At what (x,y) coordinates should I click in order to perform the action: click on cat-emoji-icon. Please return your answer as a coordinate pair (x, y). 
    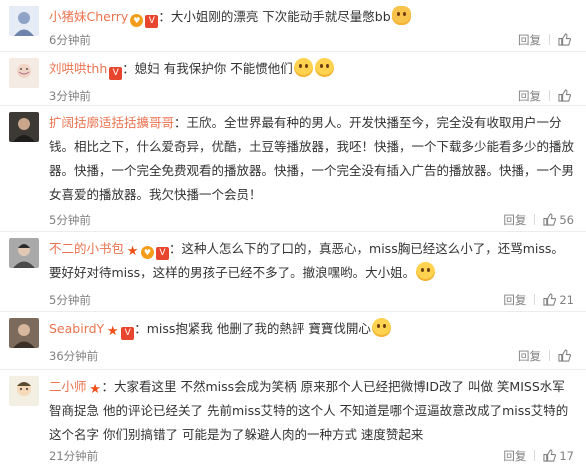
    Looking at the image, I should click on (401, 15).